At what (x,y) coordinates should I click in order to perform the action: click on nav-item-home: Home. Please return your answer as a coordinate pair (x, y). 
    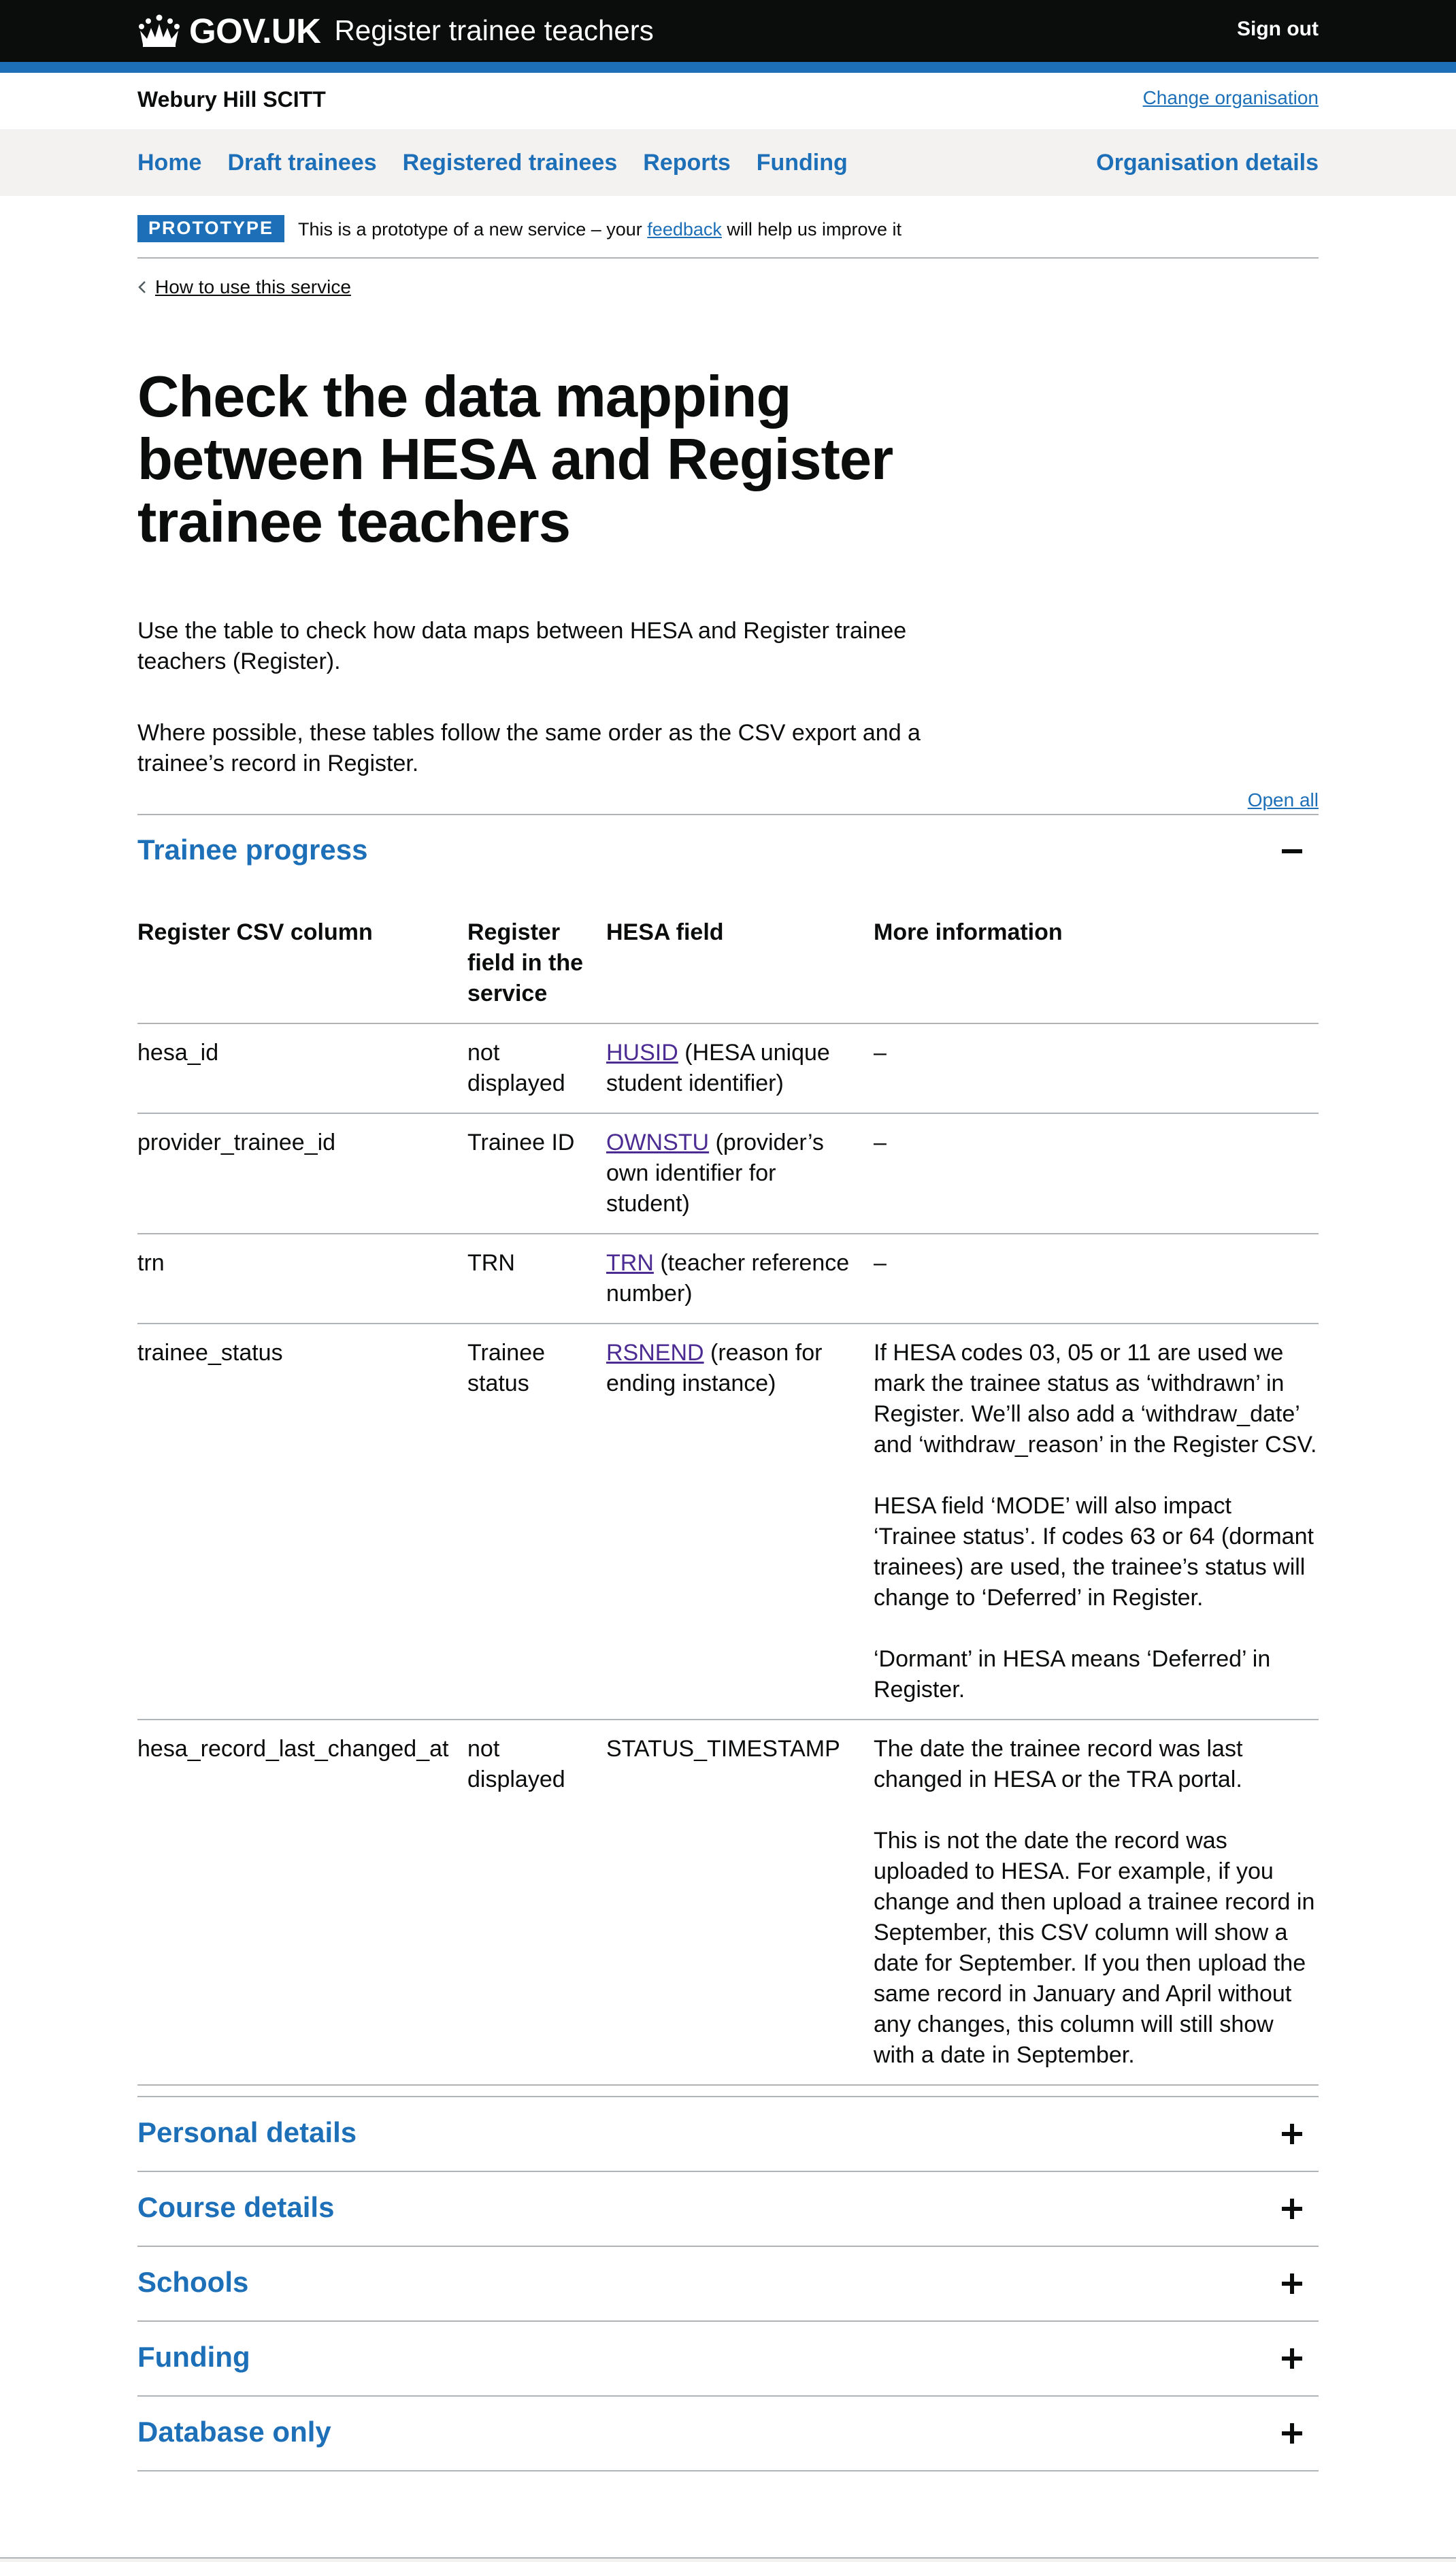
    Looking at the image, I should click on (169, 163).